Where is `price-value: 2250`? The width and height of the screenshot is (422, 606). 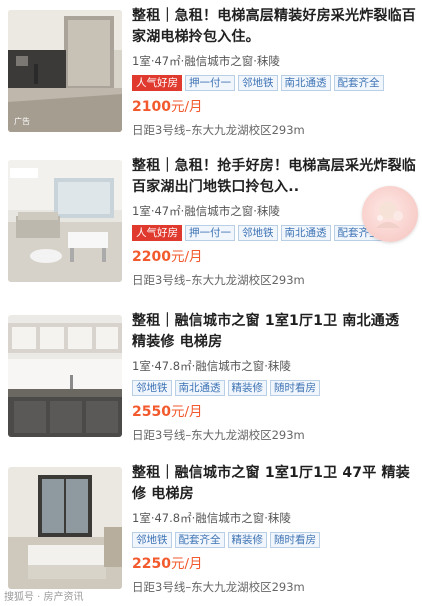
price-value: 2250 is located at coordinates (151, 564).